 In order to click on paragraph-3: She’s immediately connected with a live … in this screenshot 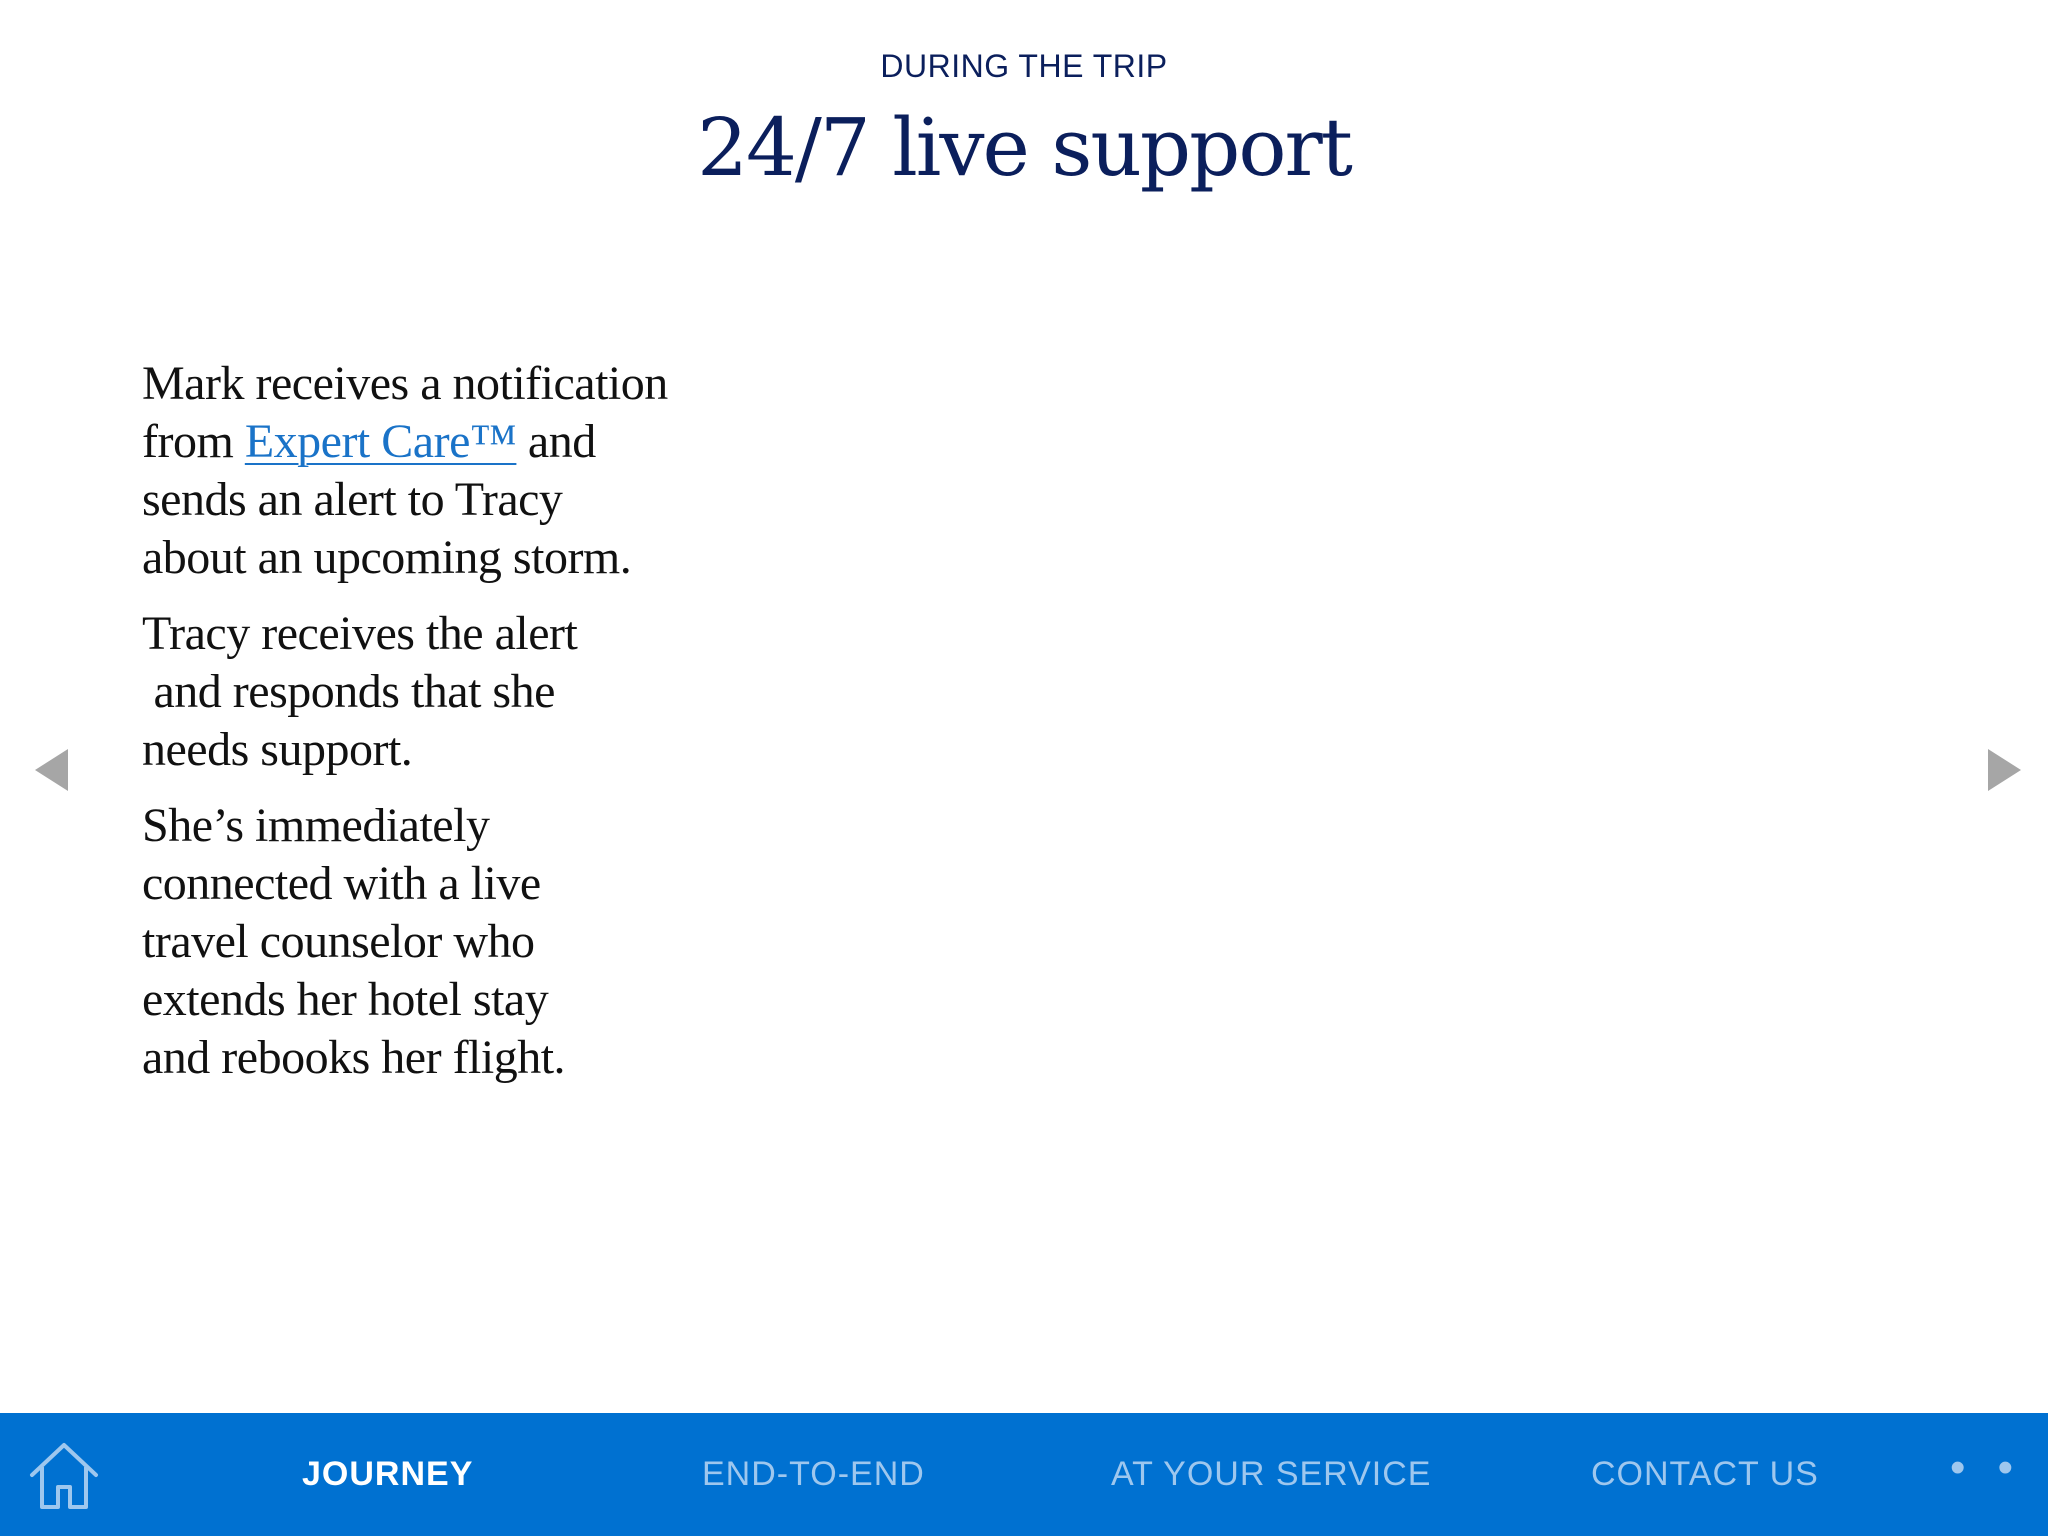, I will do `click(467, 942)`.